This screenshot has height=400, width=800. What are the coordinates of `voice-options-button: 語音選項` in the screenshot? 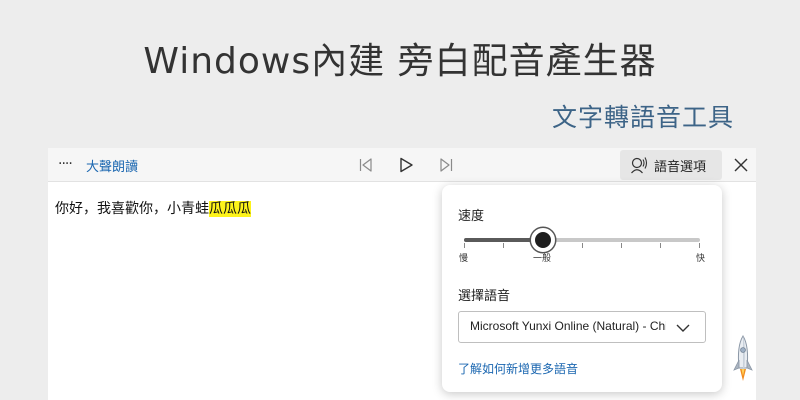 It's located at (671, 165).